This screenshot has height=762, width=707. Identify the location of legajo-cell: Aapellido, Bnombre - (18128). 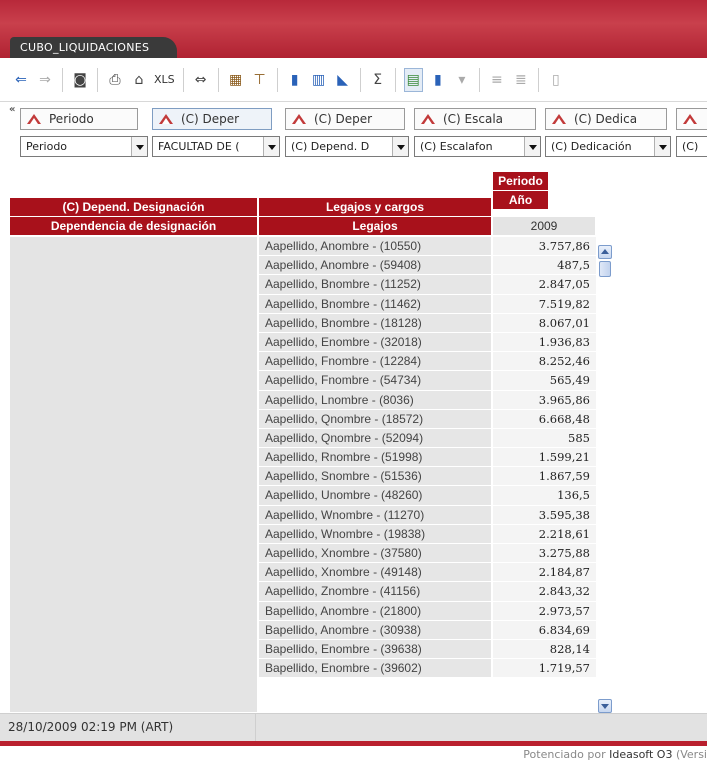
(375, 322).